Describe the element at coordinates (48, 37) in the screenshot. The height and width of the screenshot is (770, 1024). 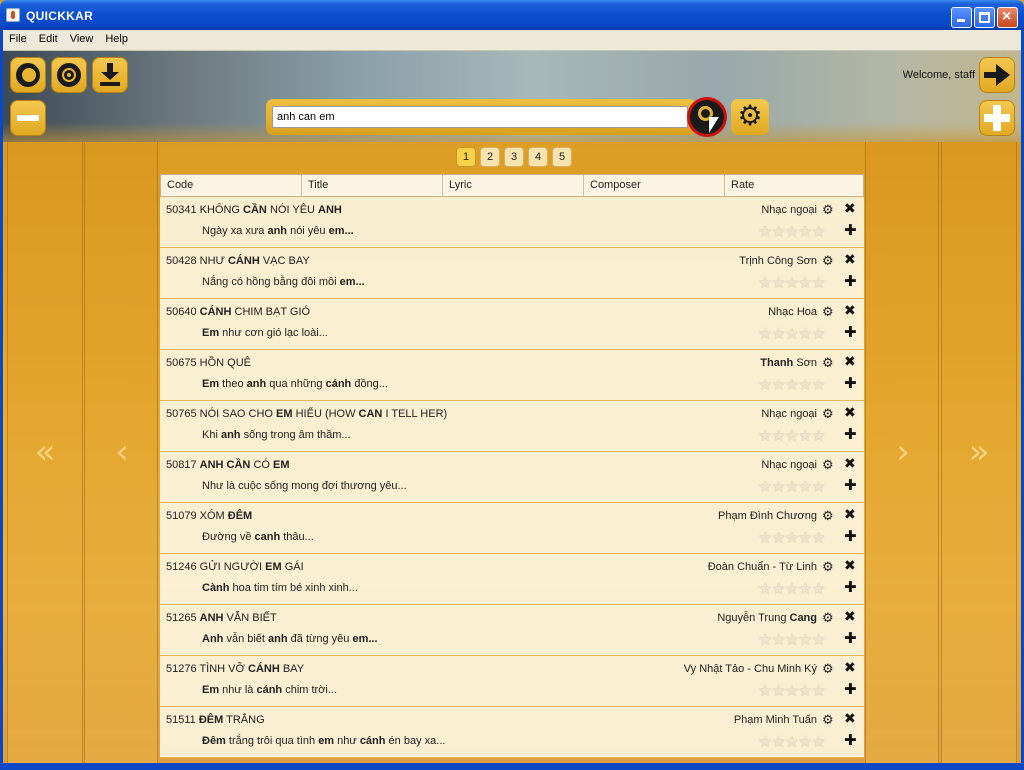
I see `menu-edit: Edit` at that location.